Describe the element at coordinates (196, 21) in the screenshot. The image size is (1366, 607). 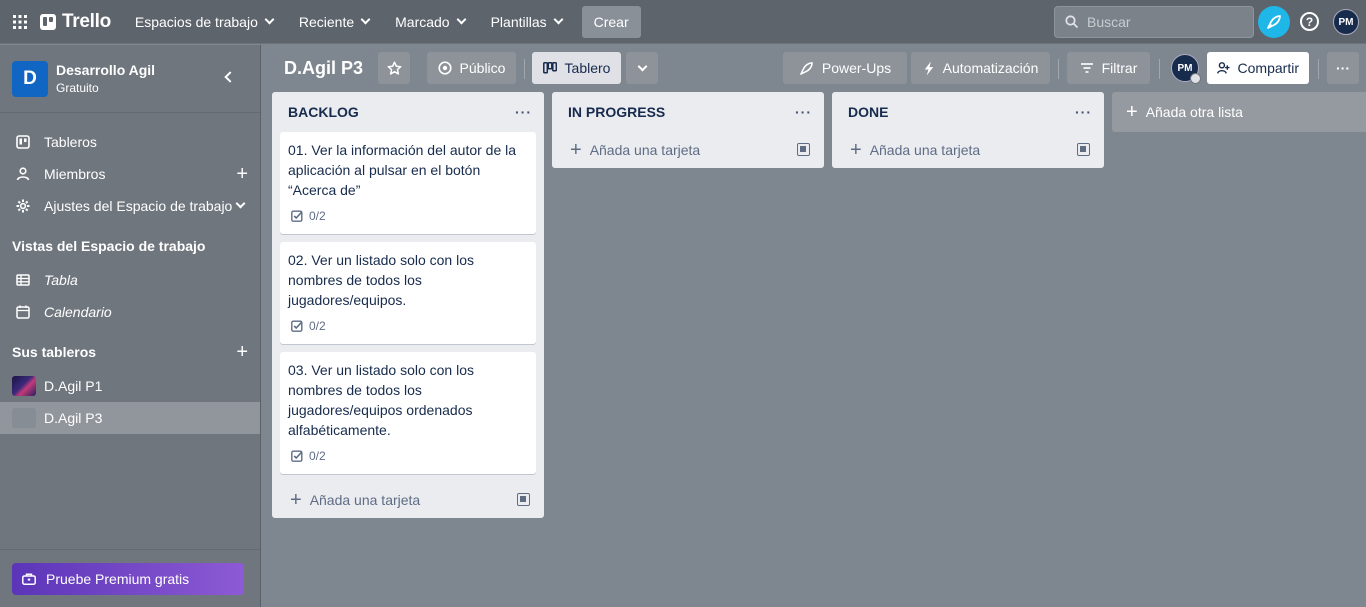
I see `nav-workspaces-label: Espacios de trabajo` at that location.